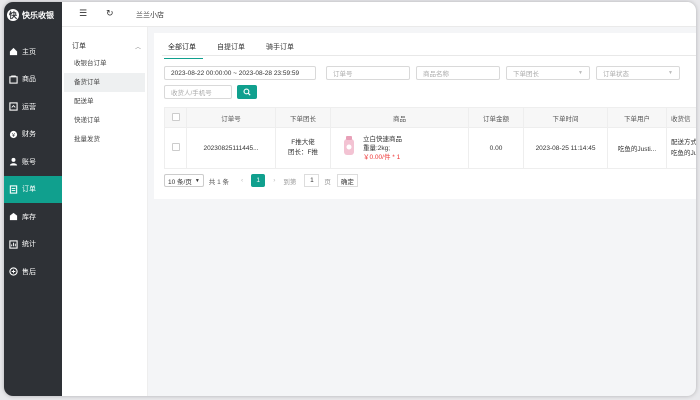 This screenshot has height=400, width=700. I want to click on goto-page-input: 1, so click(312, 180).